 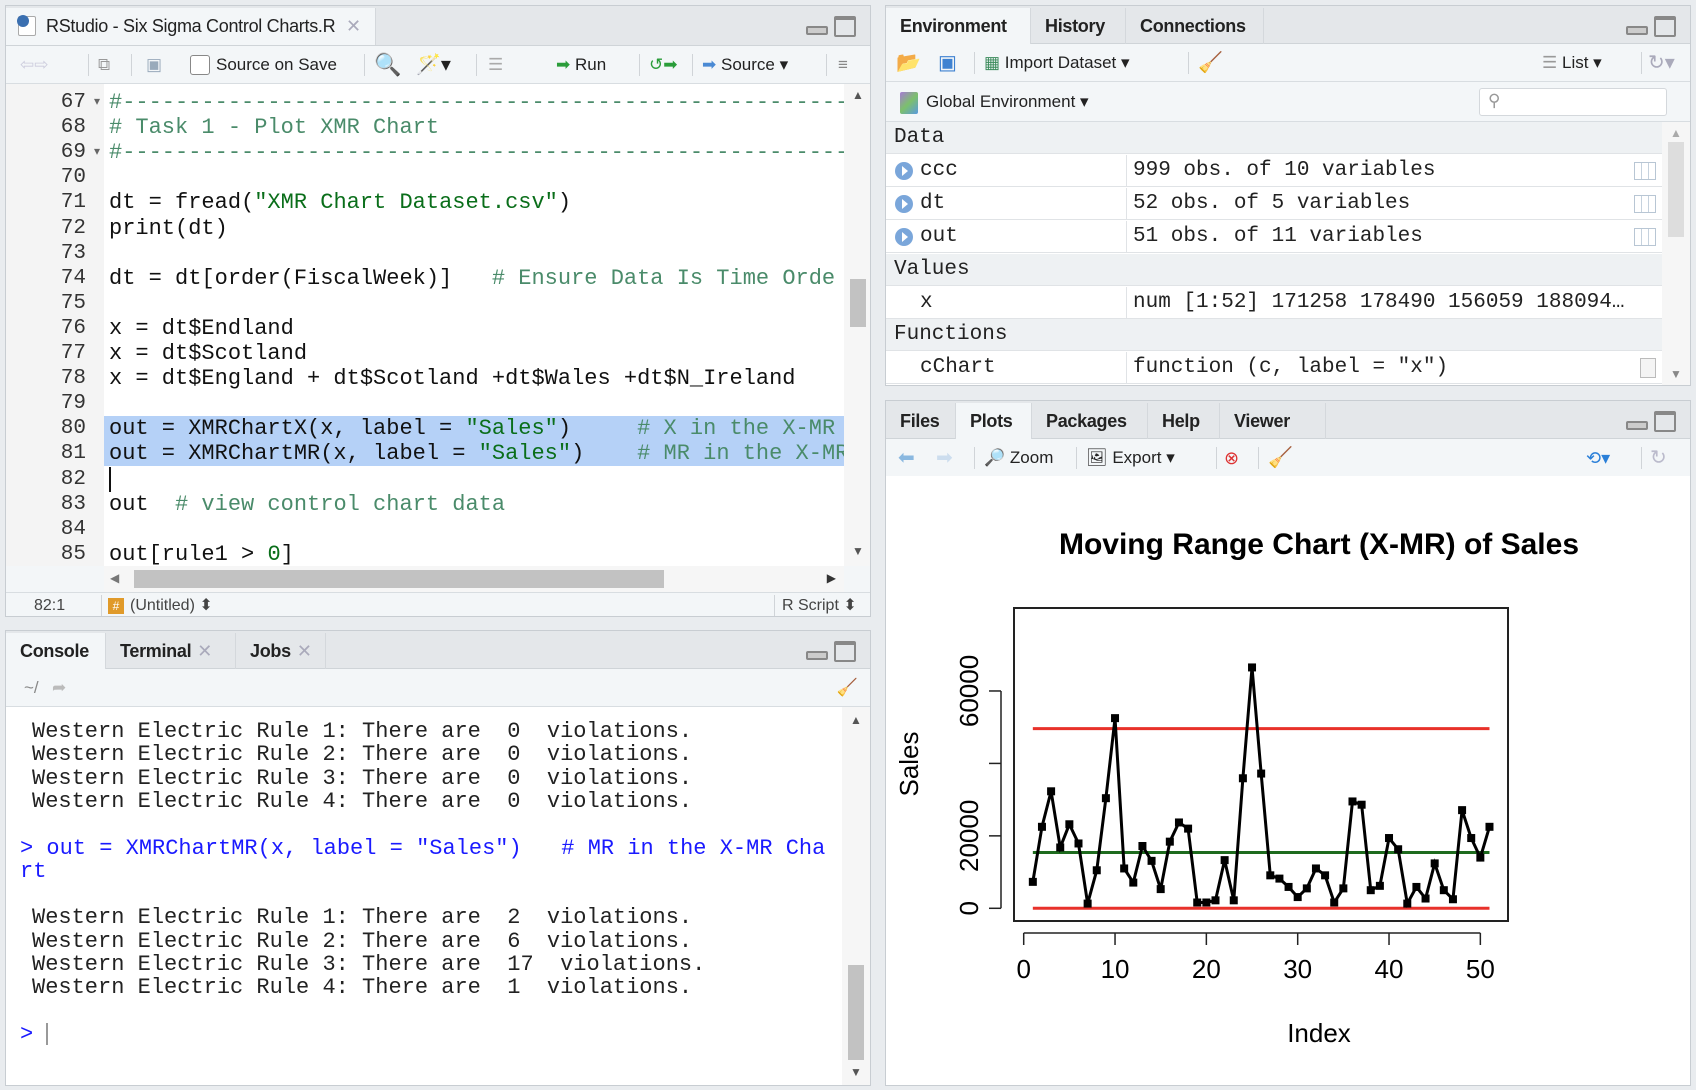 What do you see at coordinates (154, 65) in the screenshot?
I see `save-icon: ▣` at bounding box center [154, 65].